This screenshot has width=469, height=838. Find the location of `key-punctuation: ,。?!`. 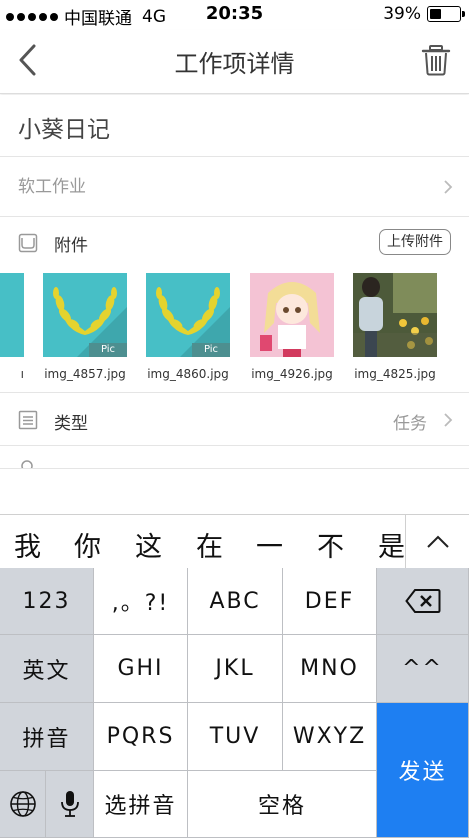

key-punctuation: ,。?! is located at coordinates (141, 601).